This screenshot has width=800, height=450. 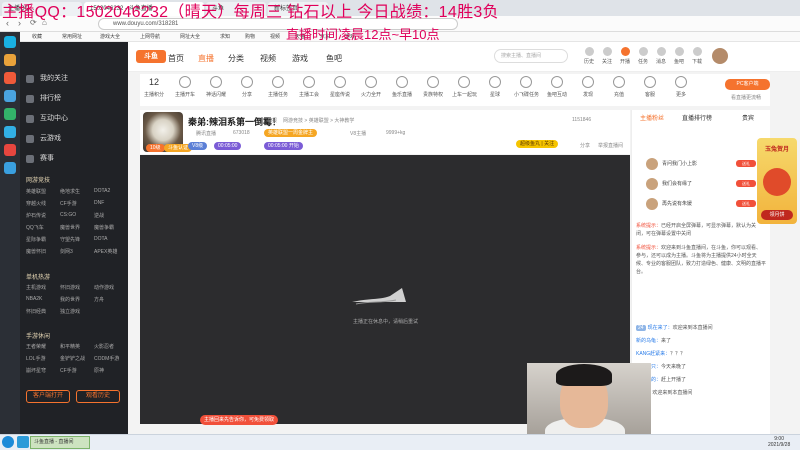 What do you see at coordinates (679, 56) in the screenshot?
I see `fishbar-icon: 鱼吧` at bounding box center [679, 56].